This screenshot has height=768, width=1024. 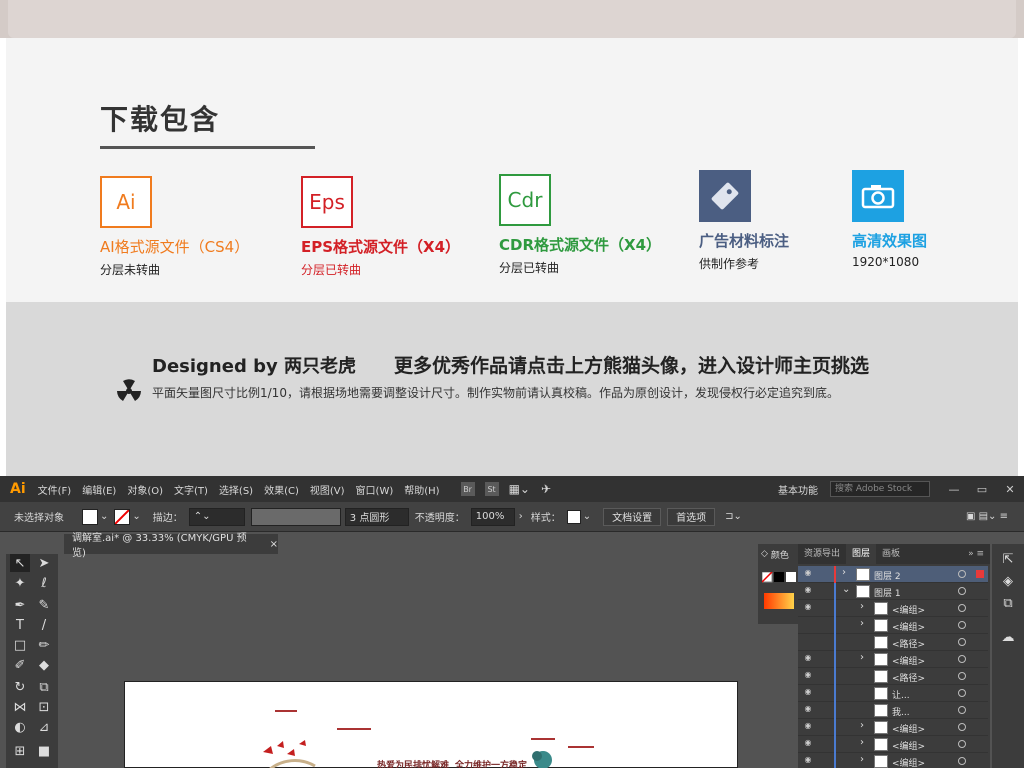 What do you see at coordinates (44, 625) in the screenshot?
I see `line-tool-icon: /` at bounding box center [44, 625].